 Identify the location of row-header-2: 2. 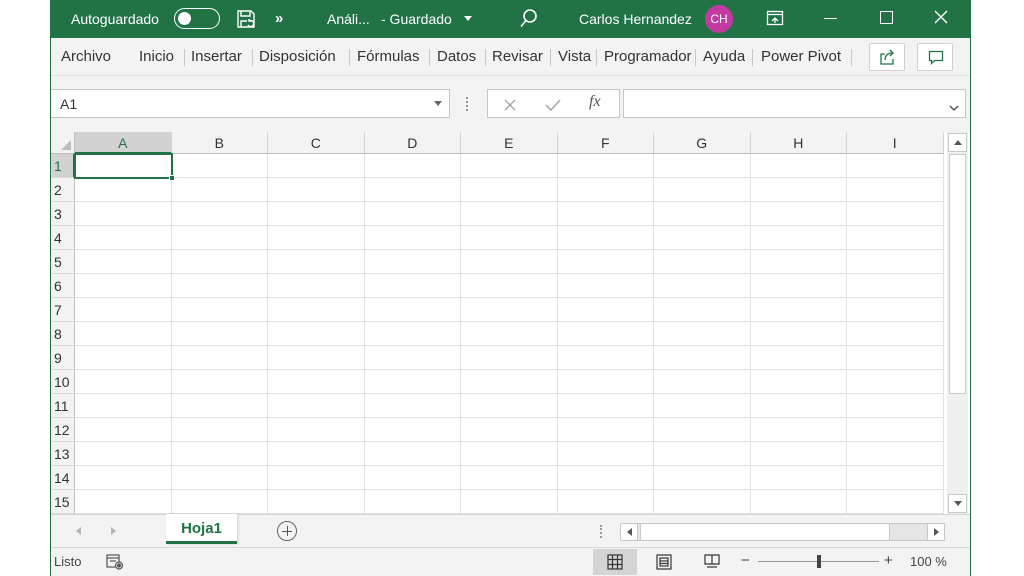
(62, 190).